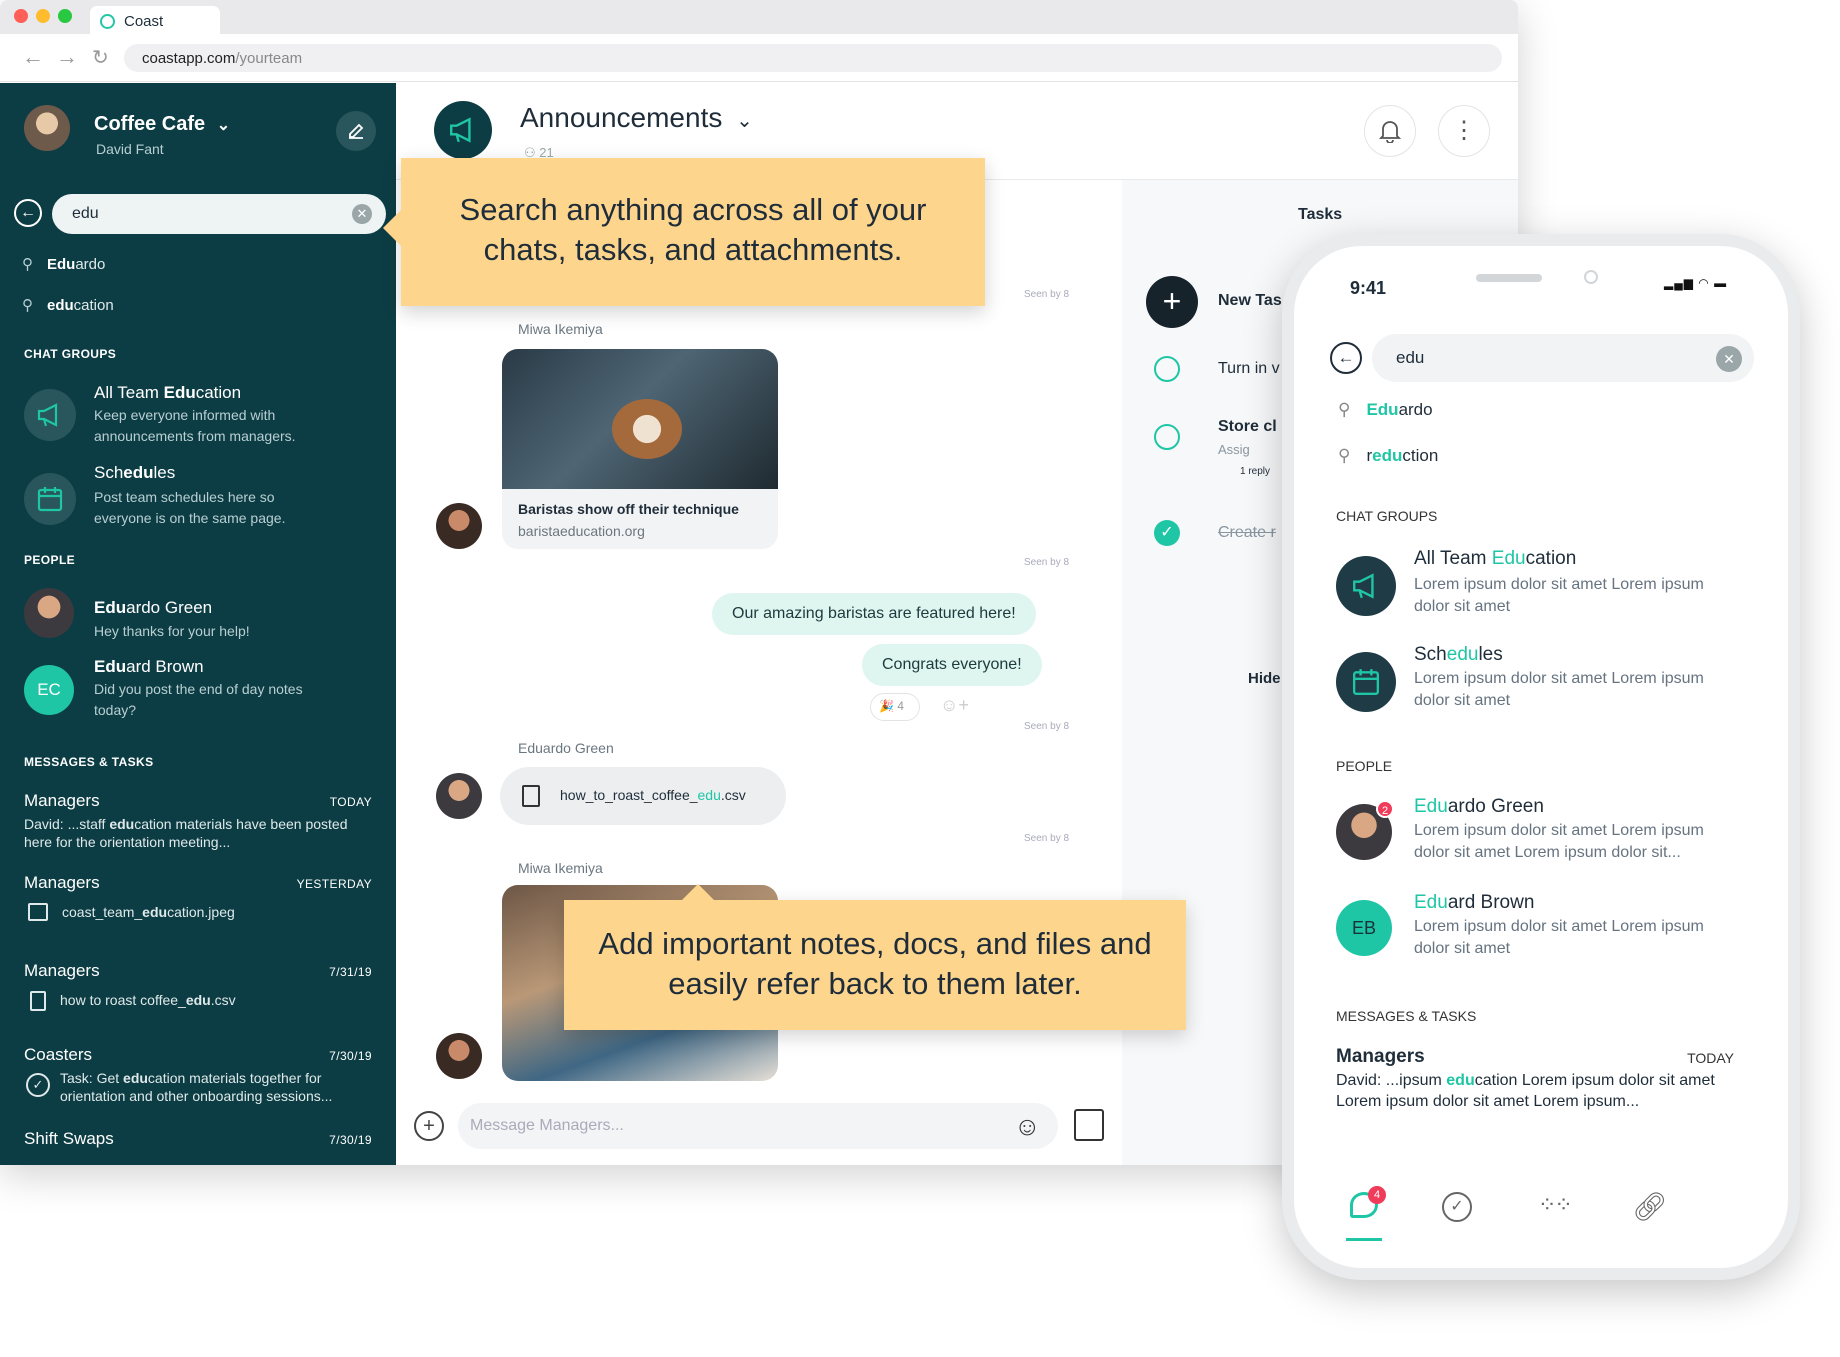 This screenshot has width=1840, height=1357. Describe the element at coordinates (1650, 1206) in the screenshot. I see `link-icon: 🔗︎` at that location.